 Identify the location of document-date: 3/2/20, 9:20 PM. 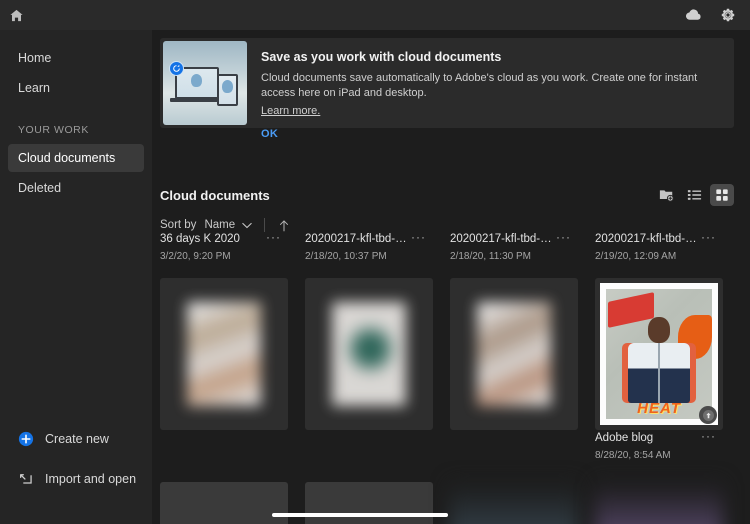
(195, 256).